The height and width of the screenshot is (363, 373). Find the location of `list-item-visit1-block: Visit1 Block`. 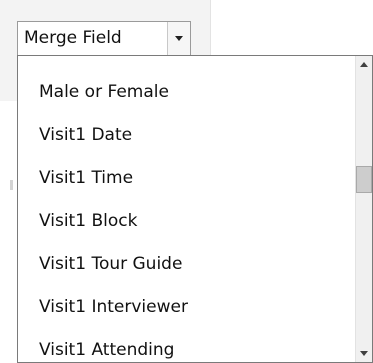

list-item-visit1-block: Visit1 Block is located at coordinates (186, 221).